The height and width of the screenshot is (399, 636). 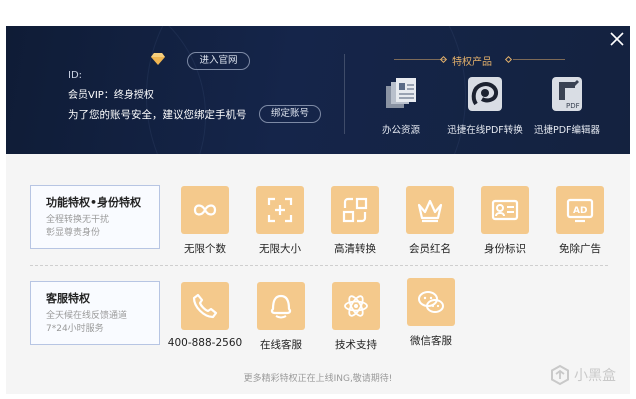 I want to click on feature-tile: AD, so click(x=580, y=210).